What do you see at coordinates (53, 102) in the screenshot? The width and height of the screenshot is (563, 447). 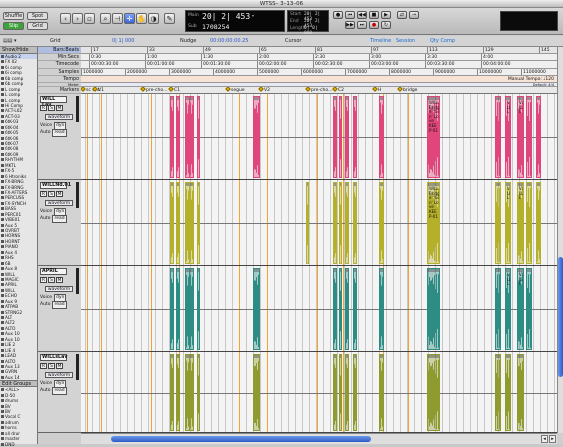 I see `track-name-field: WILL Lav` at bounding box center [53, 102].